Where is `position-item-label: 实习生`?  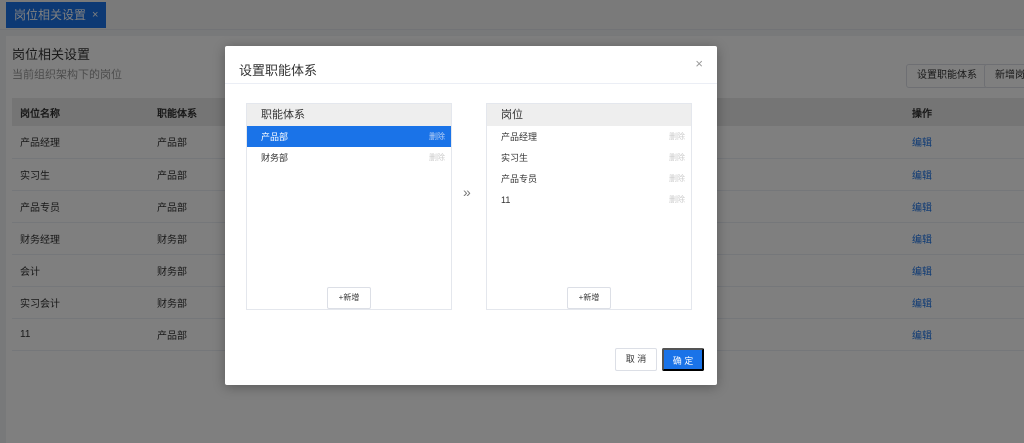
position-item-label: 实习生 is located at coordinates (515, 158).